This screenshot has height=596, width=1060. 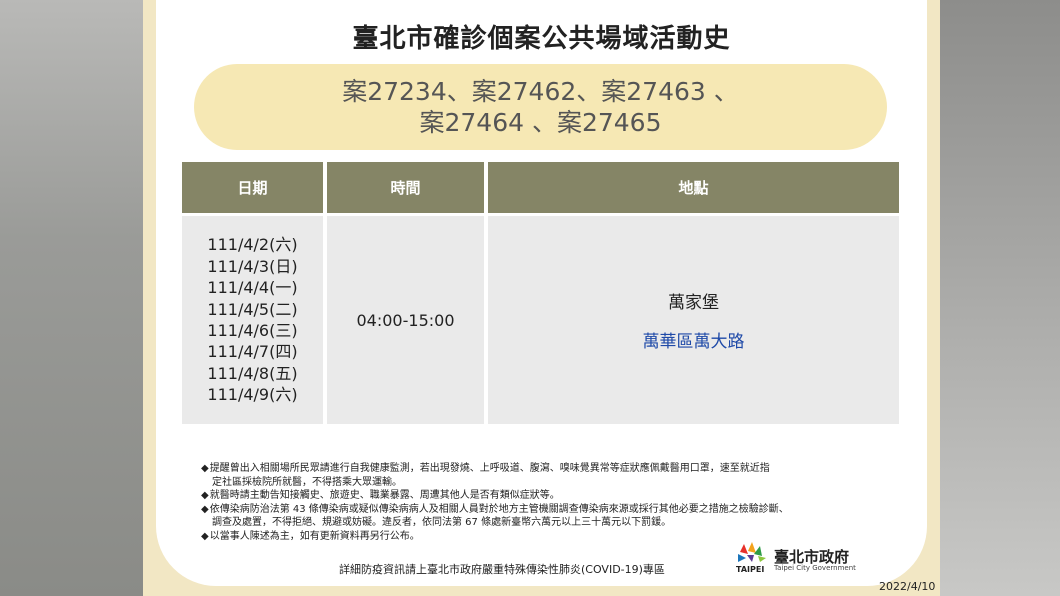 What do you see at coordinates (252, 288) in the screenshot?
I see `date-item: 111/4/4(一)` at bounding box center [252, 288].